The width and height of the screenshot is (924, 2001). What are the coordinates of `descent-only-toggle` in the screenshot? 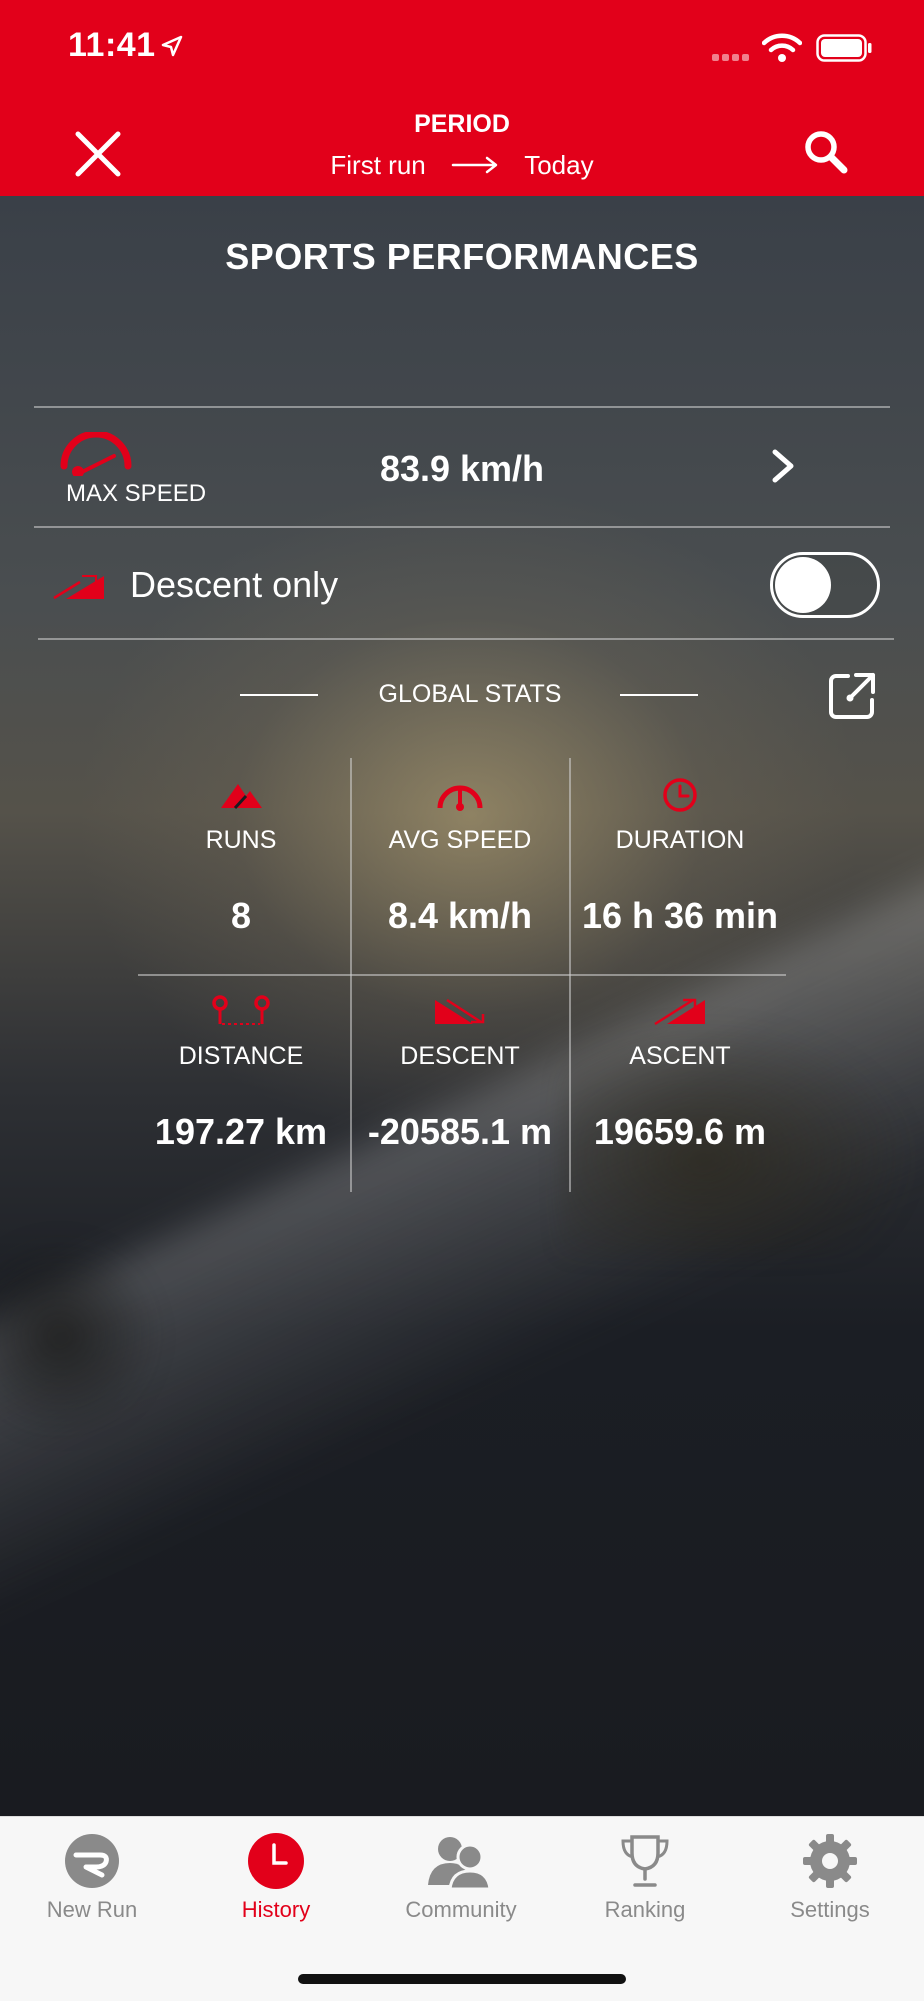 It's located at (825, 585).